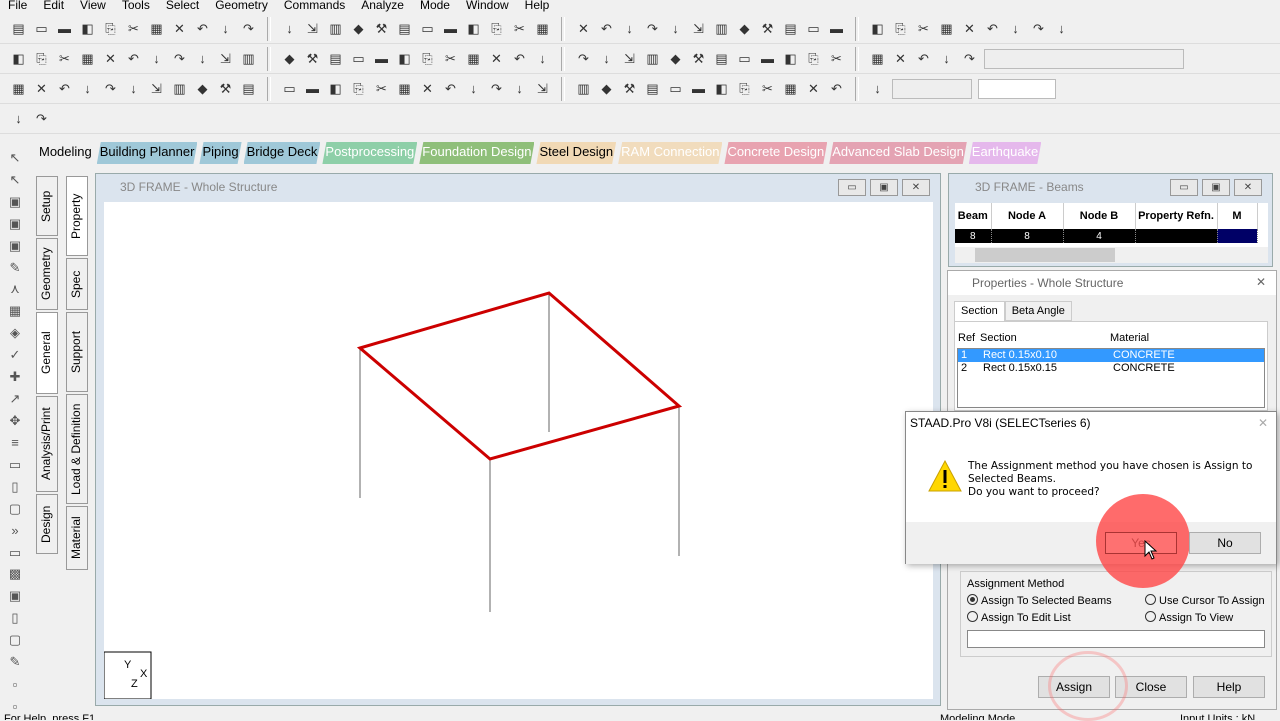 Image resolution: width=1280 pixels, height=721 pixels. Describe the element at coordinates (15, 575) in the screenshot. I see `left-tool-icon: ▩` at that location.